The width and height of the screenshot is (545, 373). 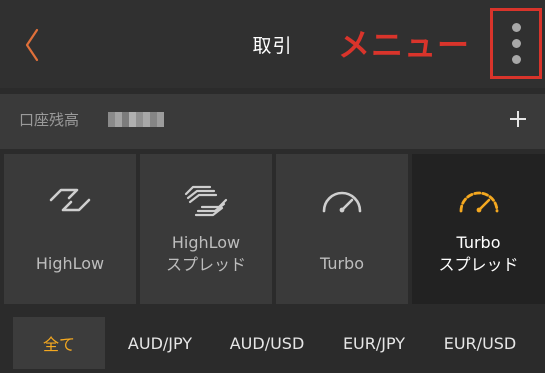 What do you see at coordinates (404, 45) in the screenshot?
I see `menu-annotation-label: メニュー` at bounding box center [404, 45].